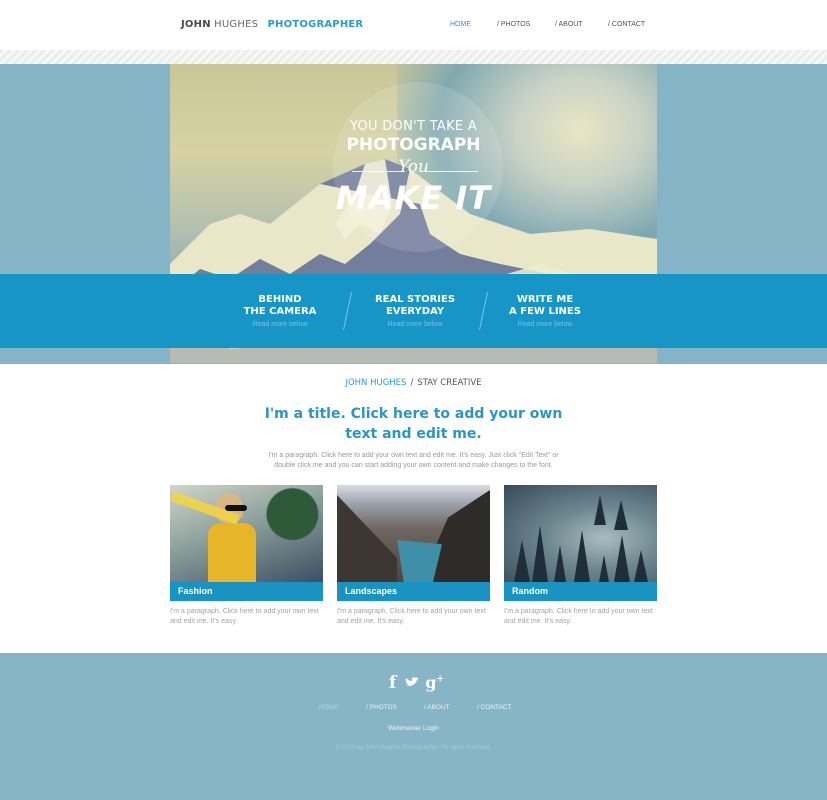 The height and width of the screenshot is (800, 827). Describe the element at coordinates (329, 707) in the screenshot. I see `footer-nav-home: HOME` at that location.